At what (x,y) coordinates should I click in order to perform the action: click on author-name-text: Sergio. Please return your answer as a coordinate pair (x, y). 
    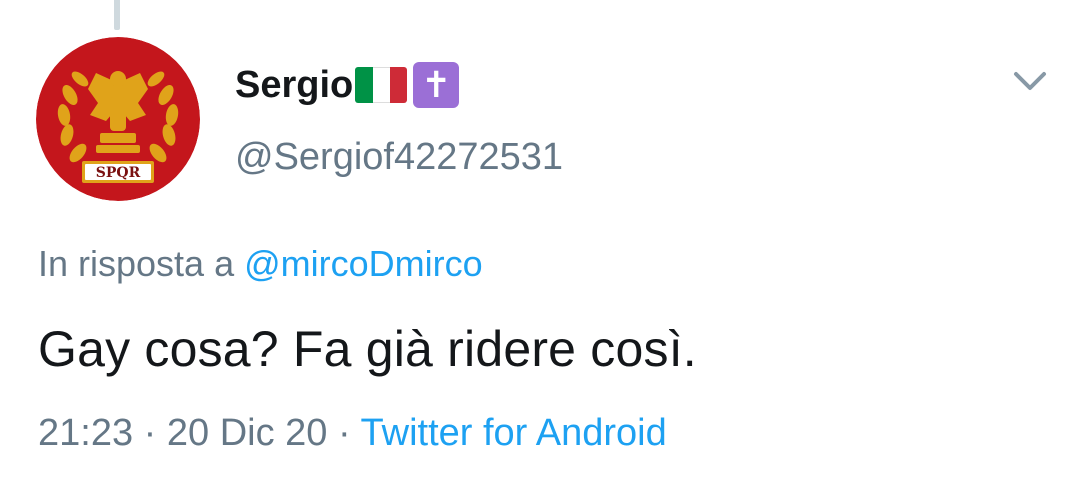
    Looking at the image, I should click on (294, 85).